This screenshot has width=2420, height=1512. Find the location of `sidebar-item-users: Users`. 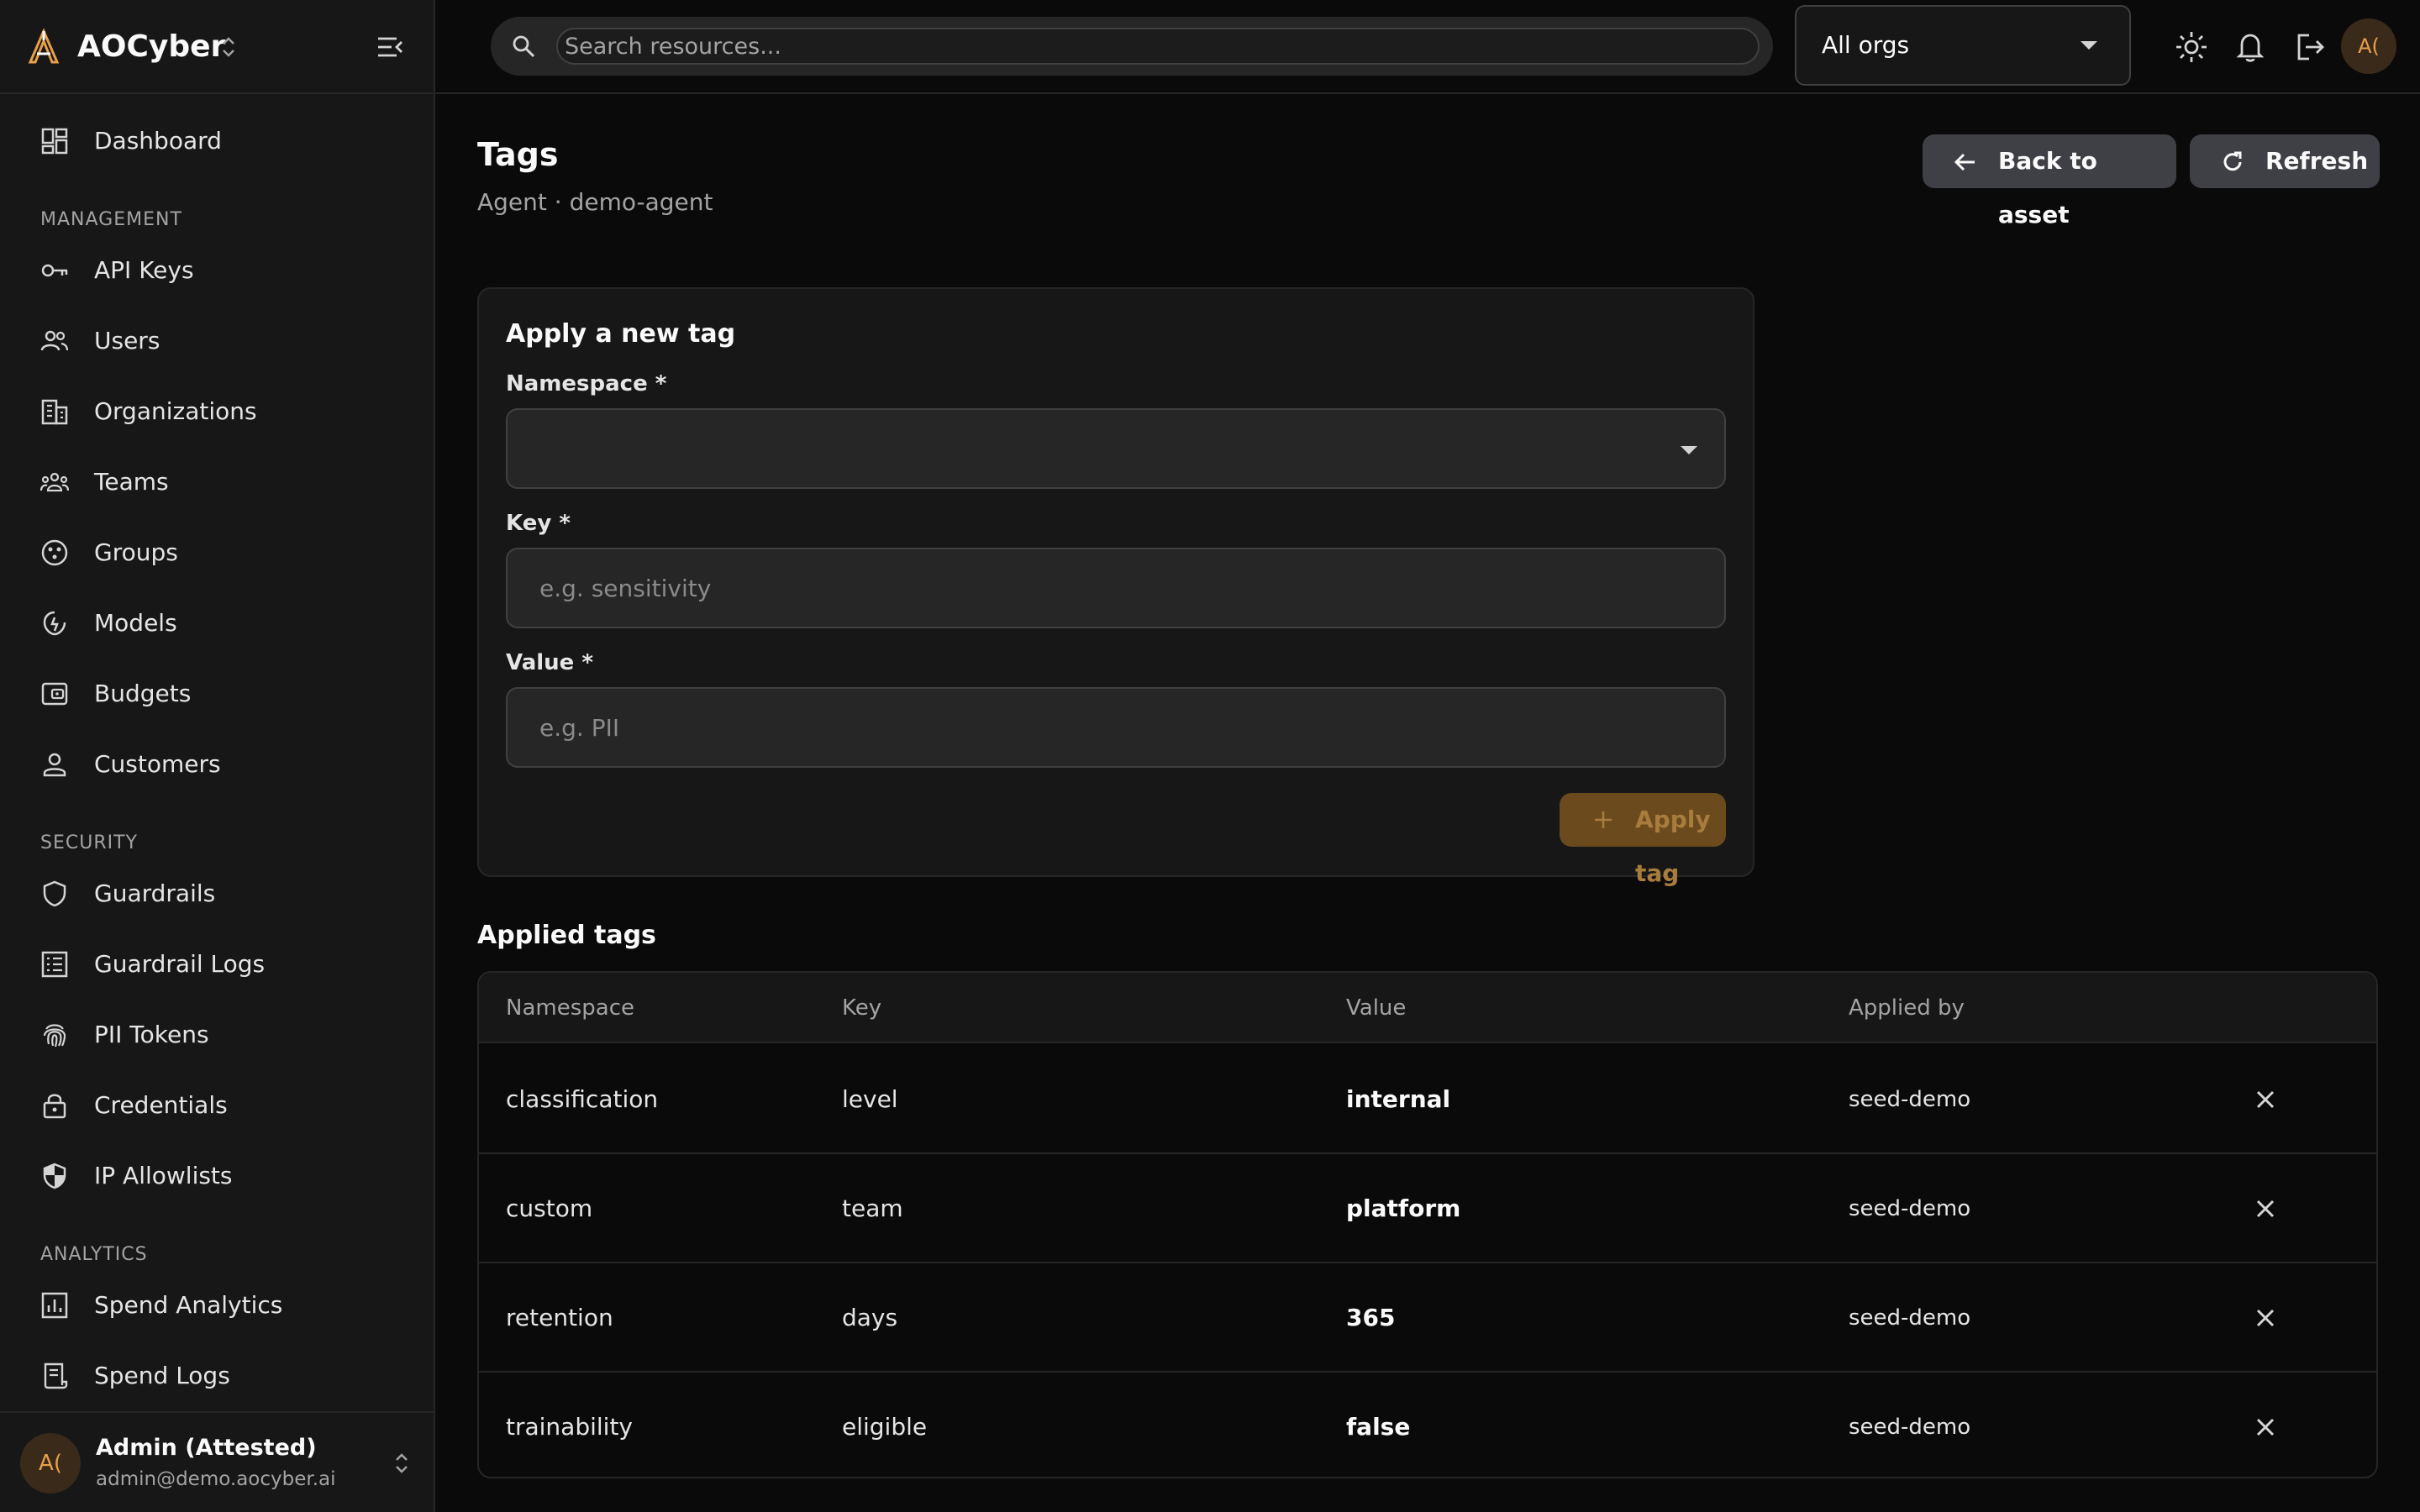

sidebar-item-users: Users is located at coordinates (217, 341).